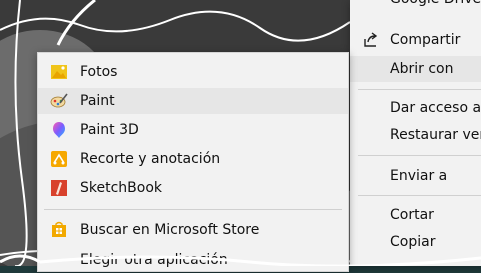  I want to click on submenu-item-paint: Paint, so click(193, 101).